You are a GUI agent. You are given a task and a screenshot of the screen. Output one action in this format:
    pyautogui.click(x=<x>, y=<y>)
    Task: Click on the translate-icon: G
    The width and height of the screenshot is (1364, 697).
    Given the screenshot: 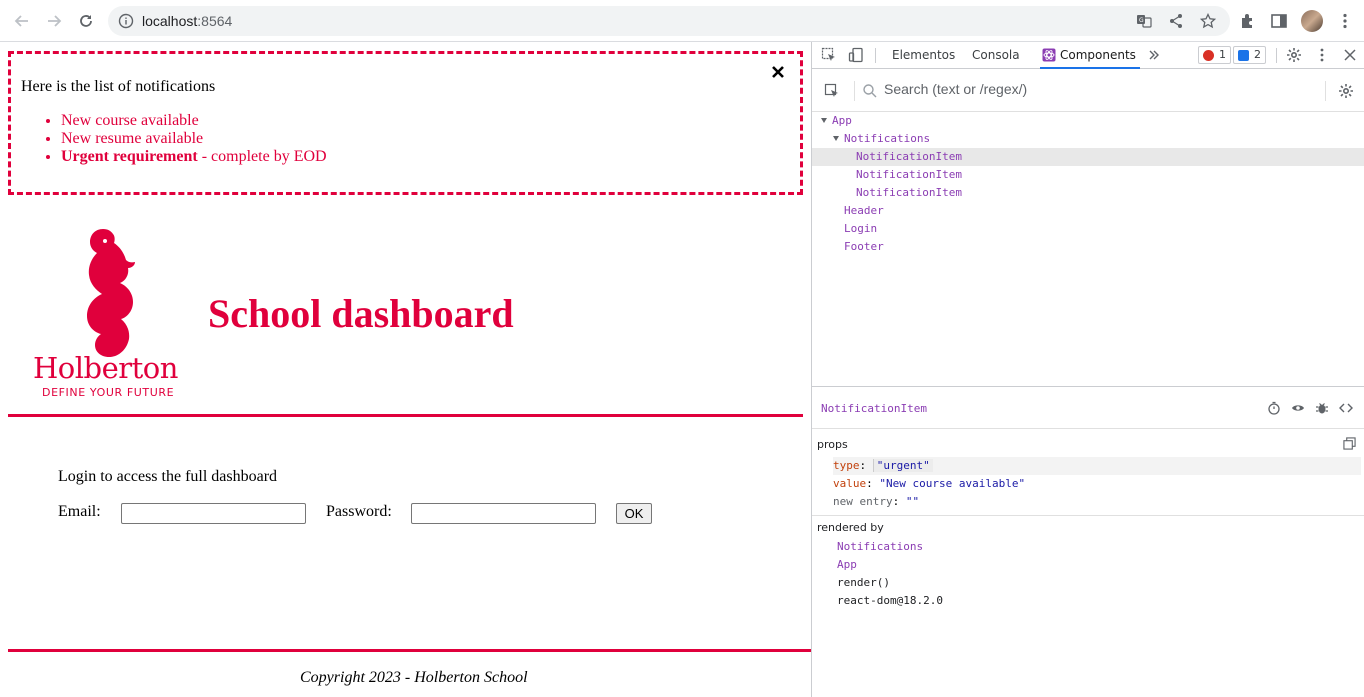 What is the action you would take?
    pyautogui.click(x=1144, y=21)
    